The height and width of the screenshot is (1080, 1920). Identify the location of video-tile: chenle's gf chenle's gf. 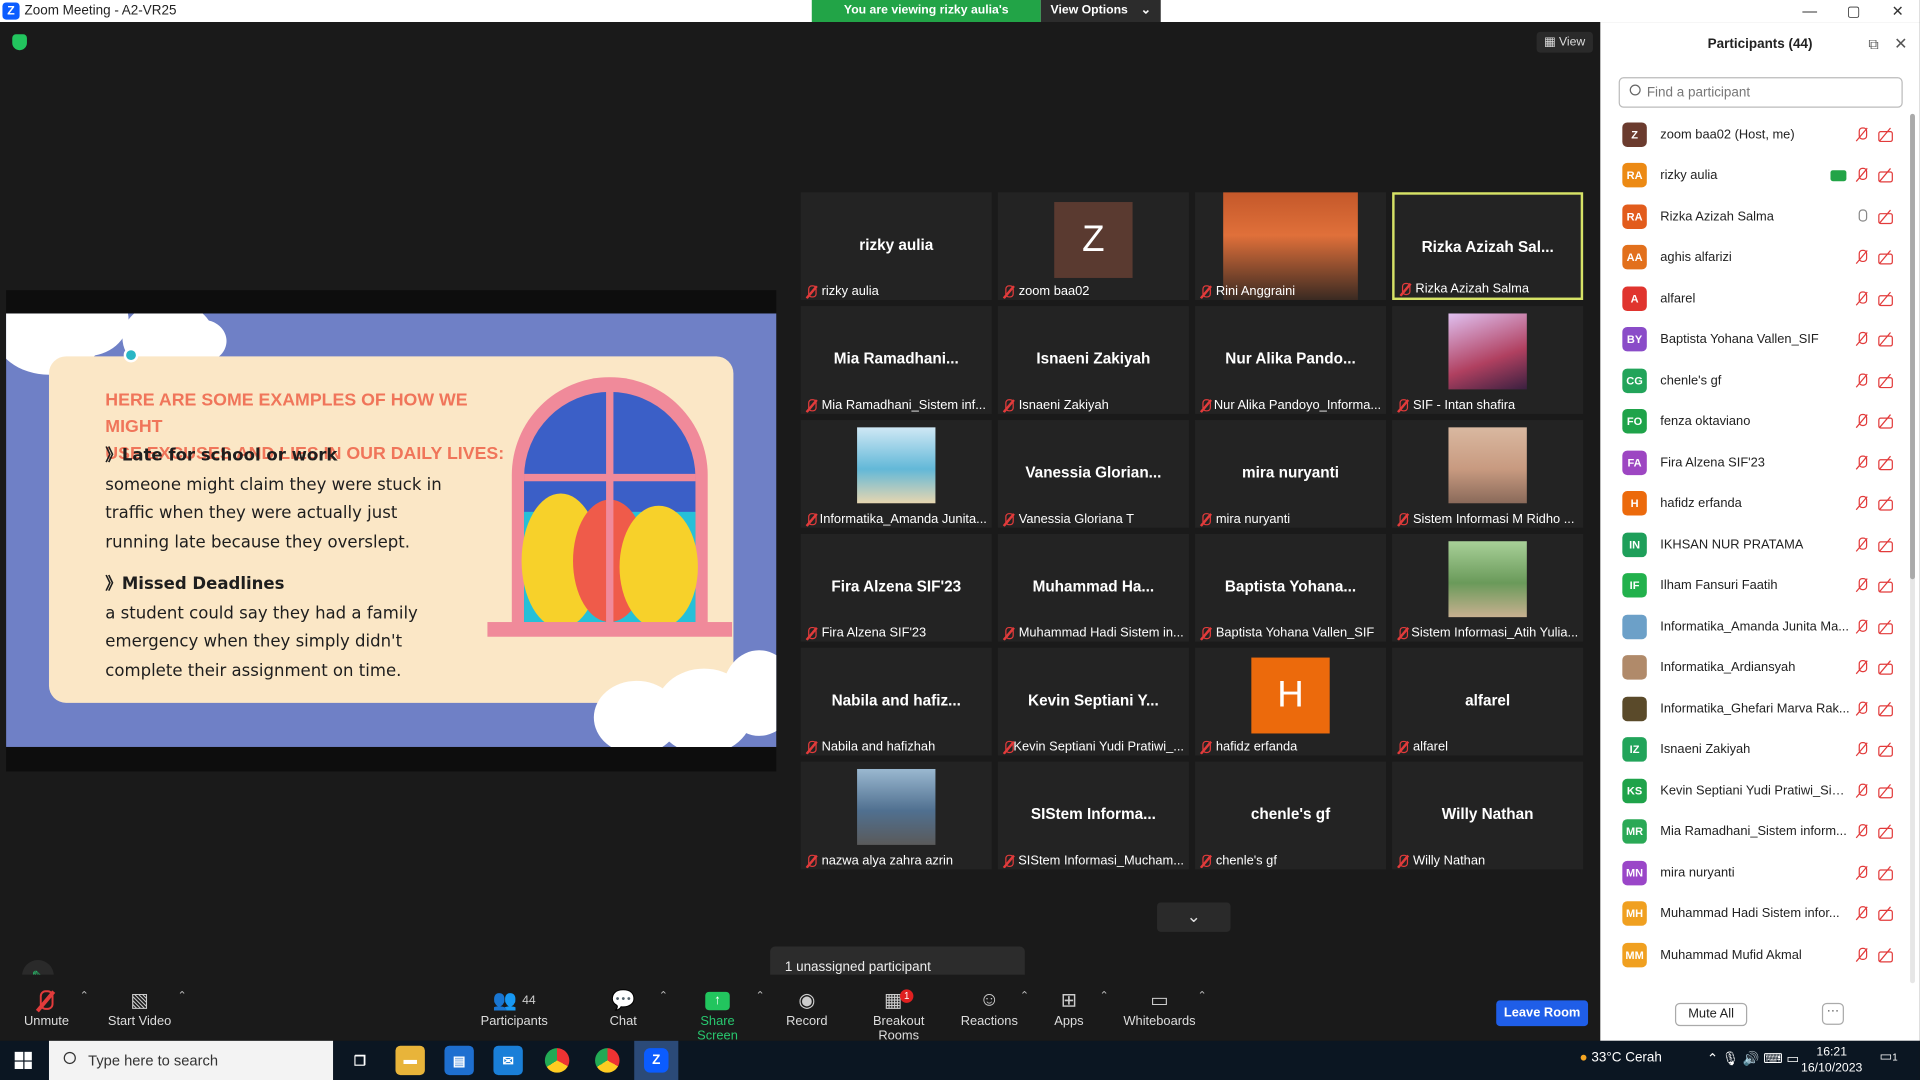
(1291, 815).